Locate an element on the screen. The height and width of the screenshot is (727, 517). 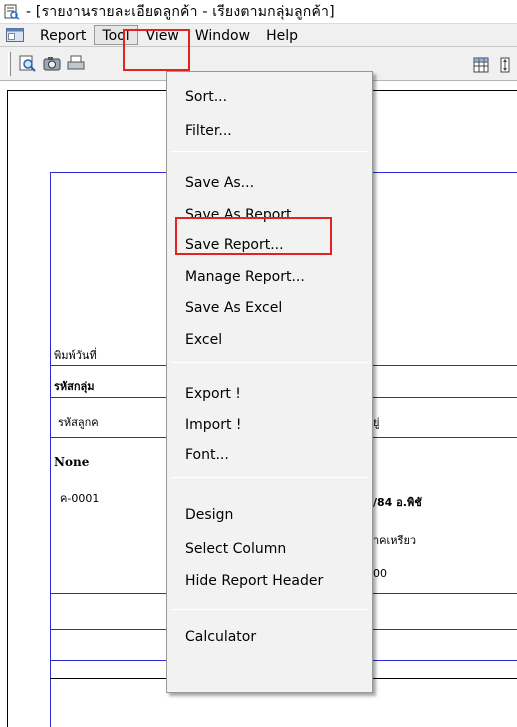
toolbar-grip is located at coordinates (9, 63).